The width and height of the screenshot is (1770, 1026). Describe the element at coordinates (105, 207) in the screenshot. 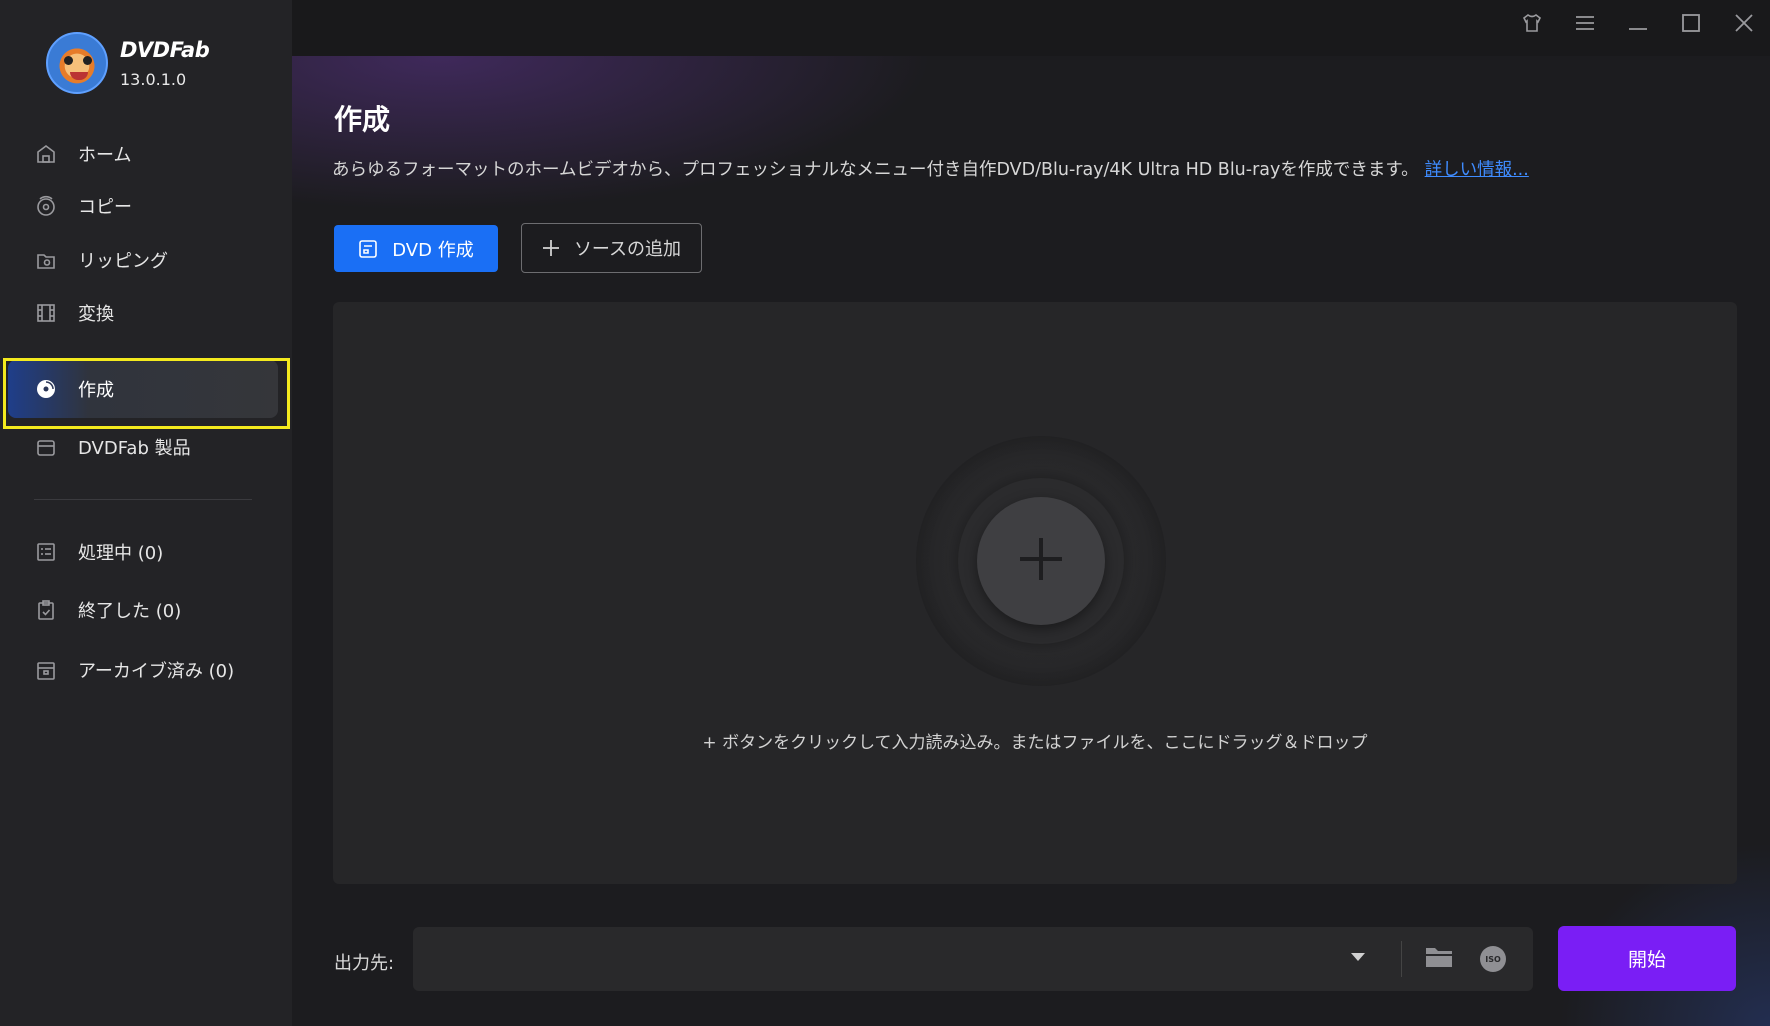

I see `sidebar-item-label: コピー` at that location.